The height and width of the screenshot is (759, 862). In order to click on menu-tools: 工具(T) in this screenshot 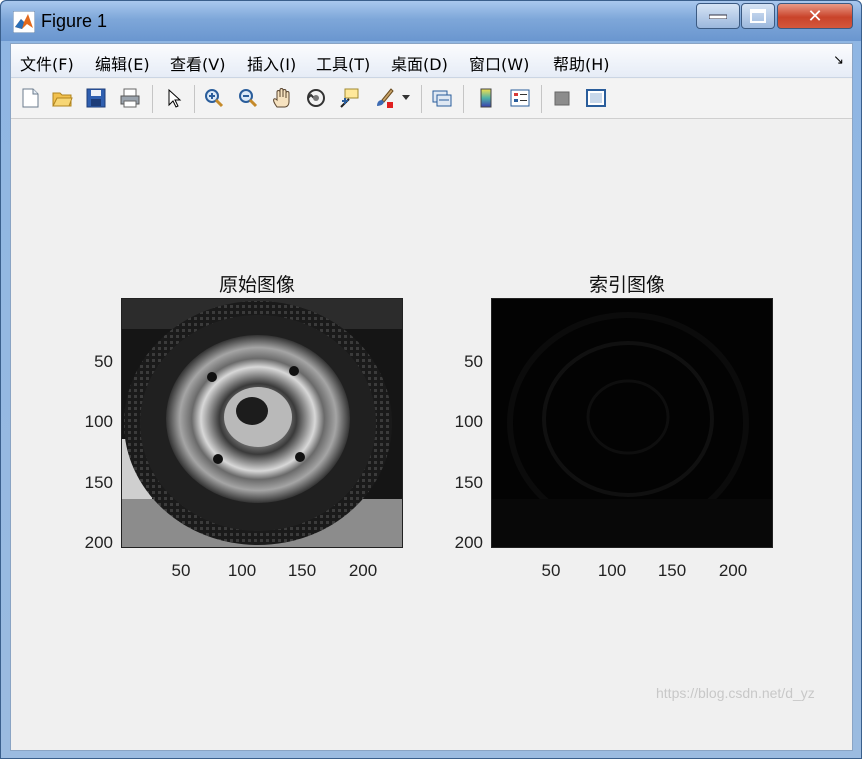, I will do `click(343, 63)`.